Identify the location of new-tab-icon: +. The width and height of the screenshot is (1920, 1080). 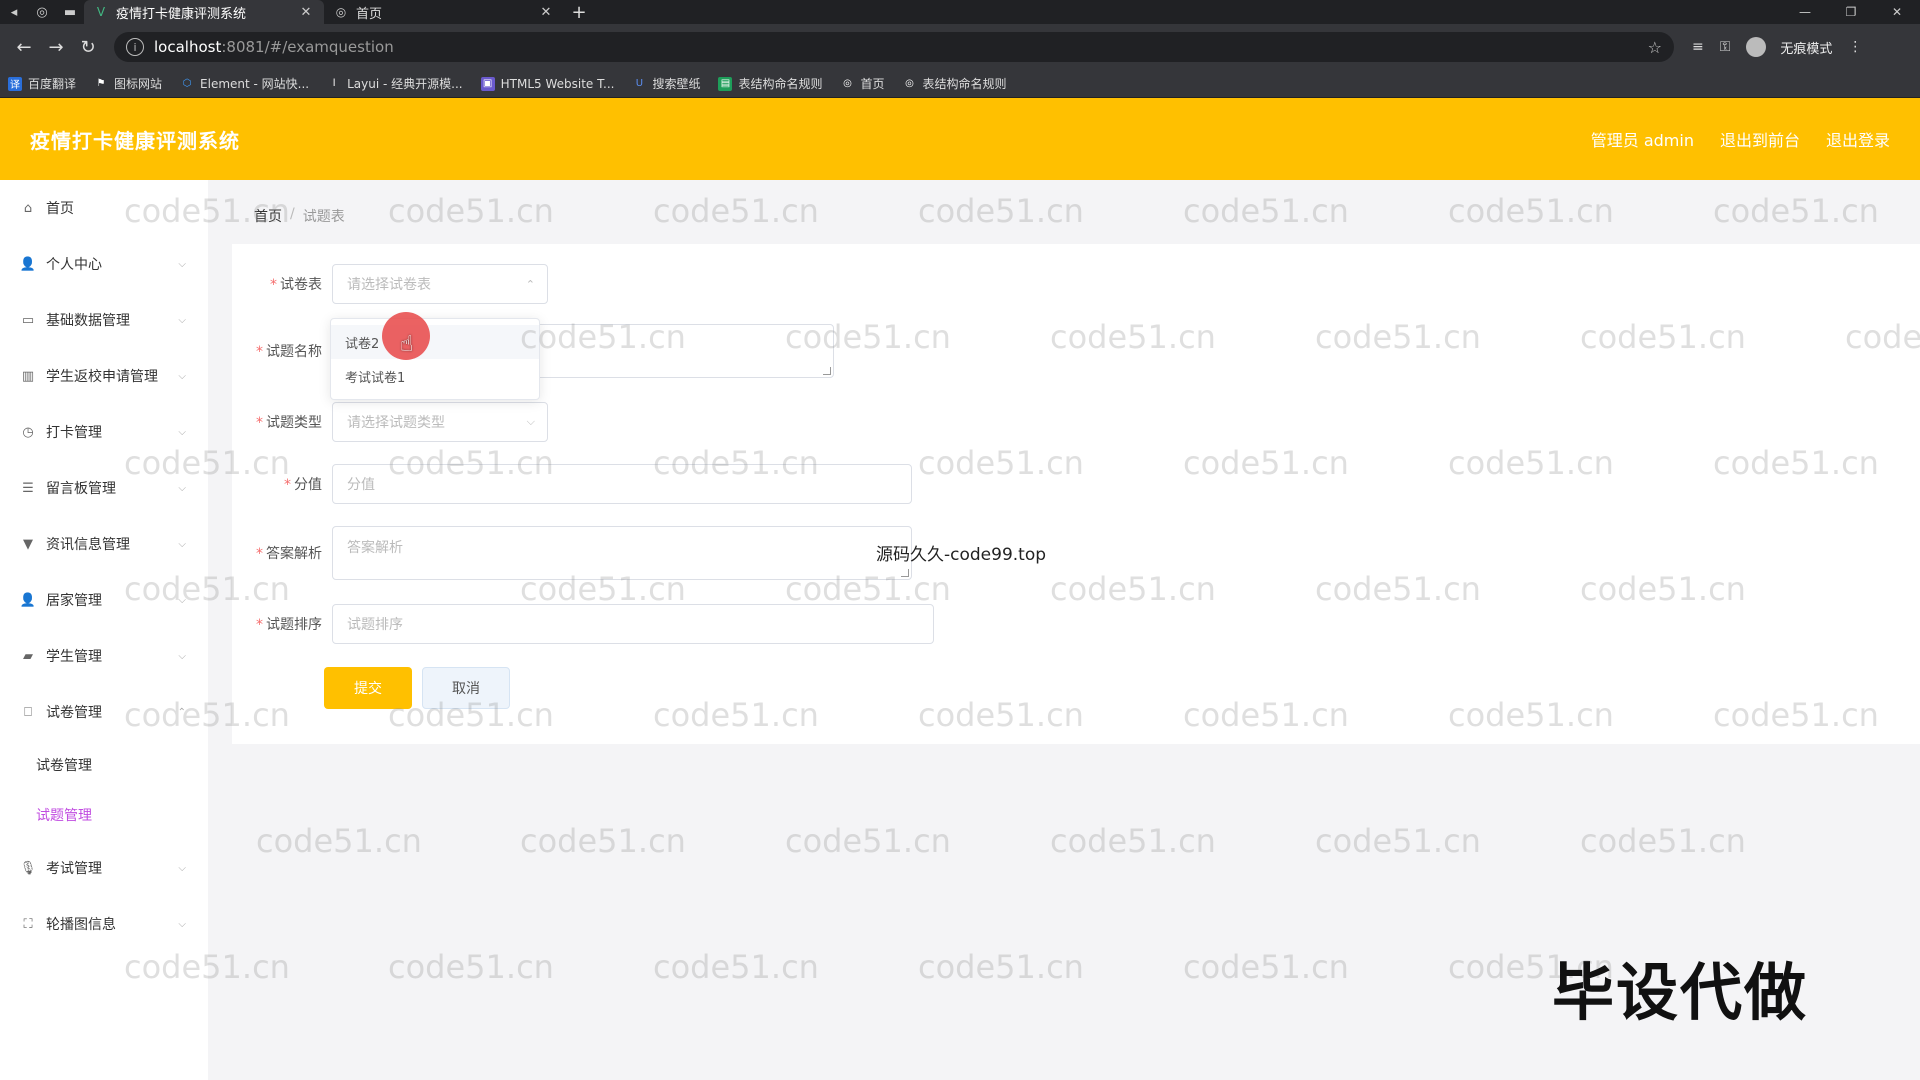
(579, 12).